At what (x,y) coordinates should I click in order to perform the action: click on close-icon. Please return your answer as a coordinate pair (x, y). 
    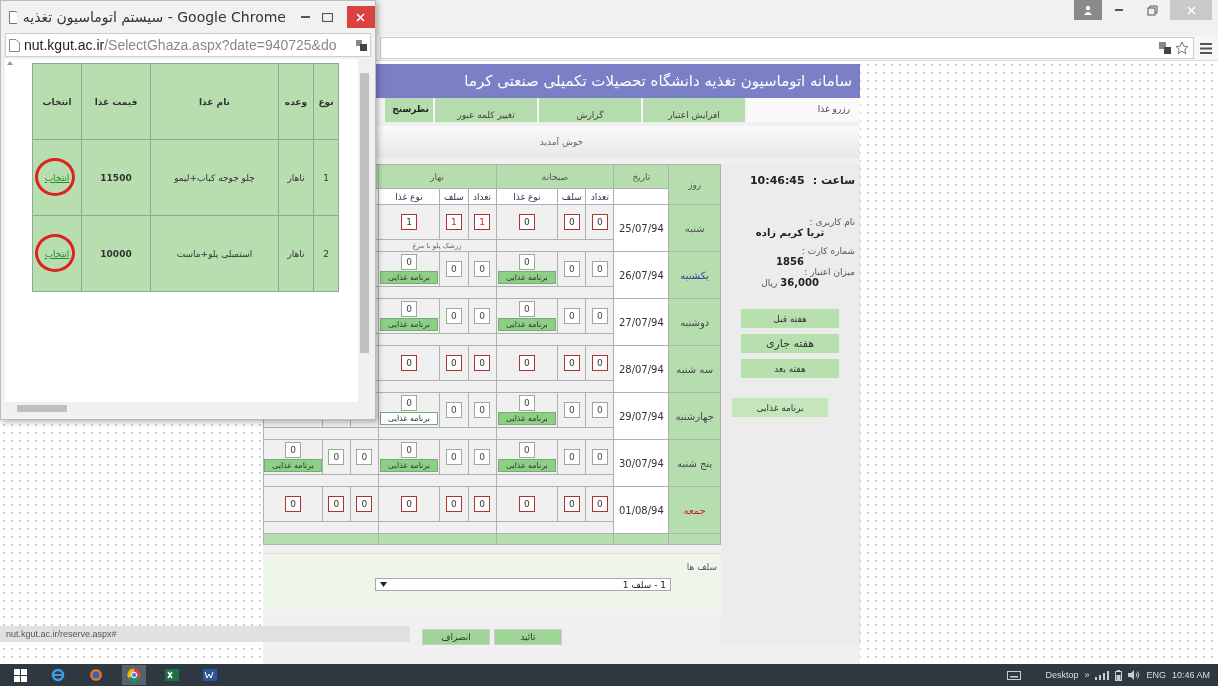
    Looking at the image, I should click on (360, 17).